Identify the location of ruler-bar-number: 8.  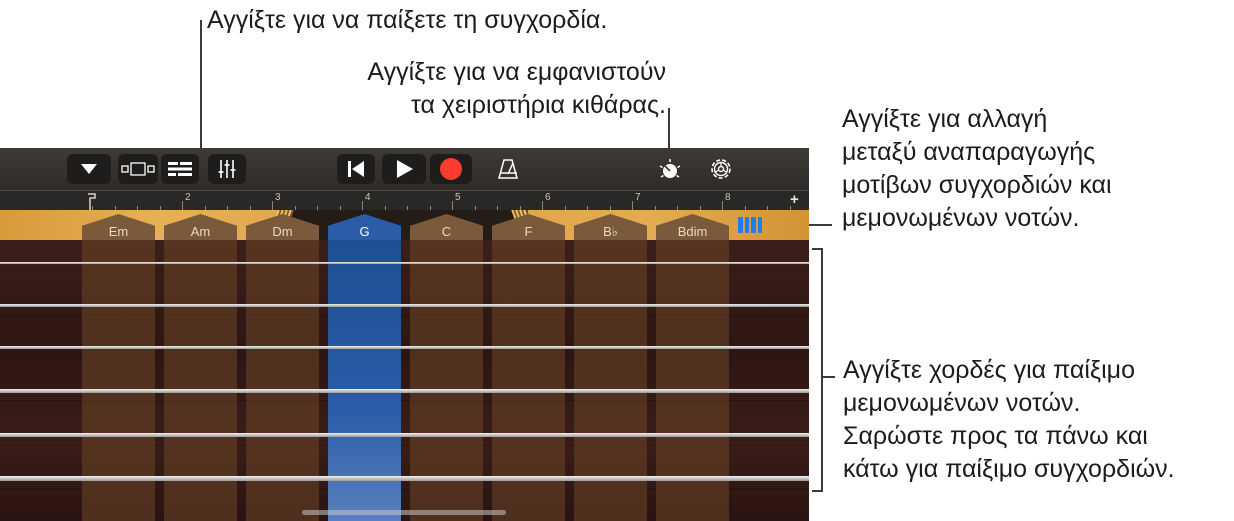
(728, 197).